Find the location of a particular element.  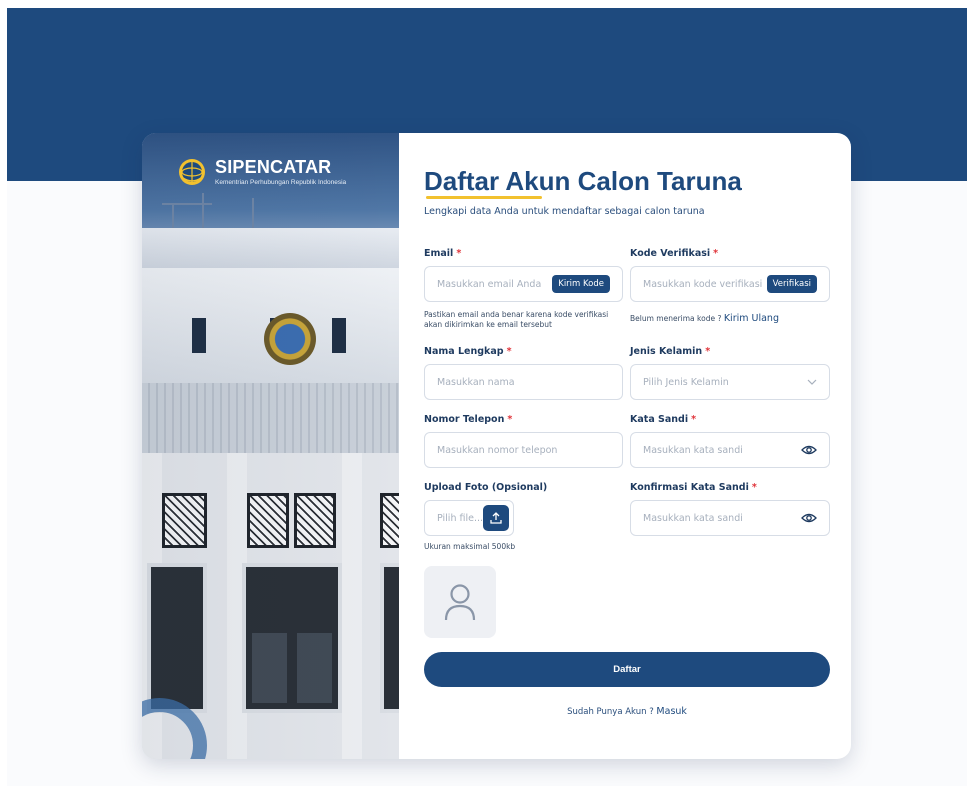

verification-code-field: Masukkan kode verifikasi Verifikasi is located at coordinates (730, 284).